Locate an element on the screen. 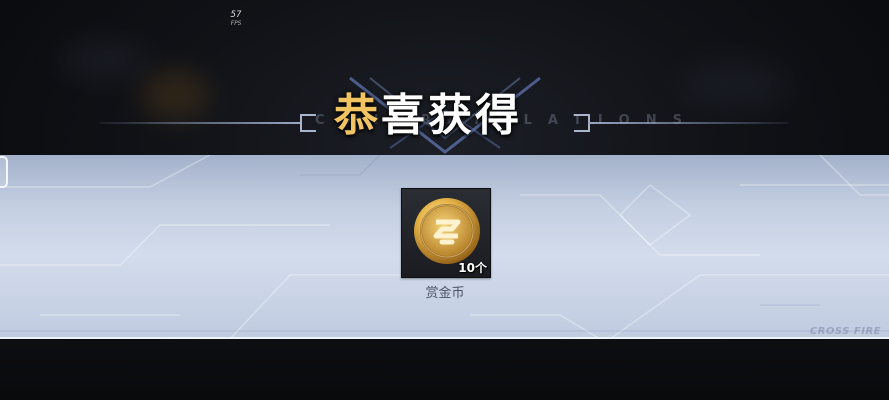  divider-line-left is located at coordinates (200, 123).